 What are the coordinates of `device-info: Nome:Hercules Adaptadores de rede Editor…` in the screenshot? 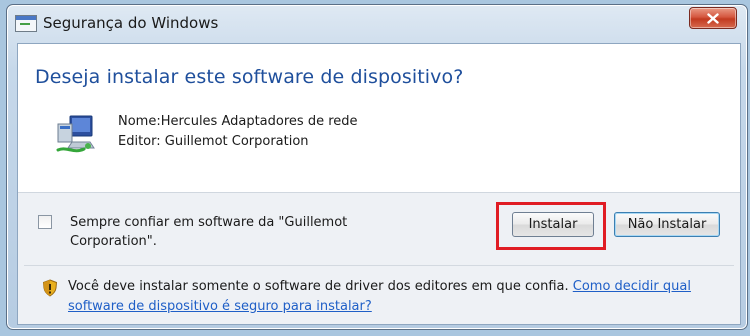 It's located at (238, 132).